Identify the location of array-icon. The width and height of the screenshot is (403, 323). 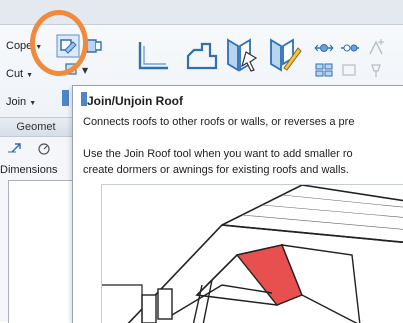
(324, 70).